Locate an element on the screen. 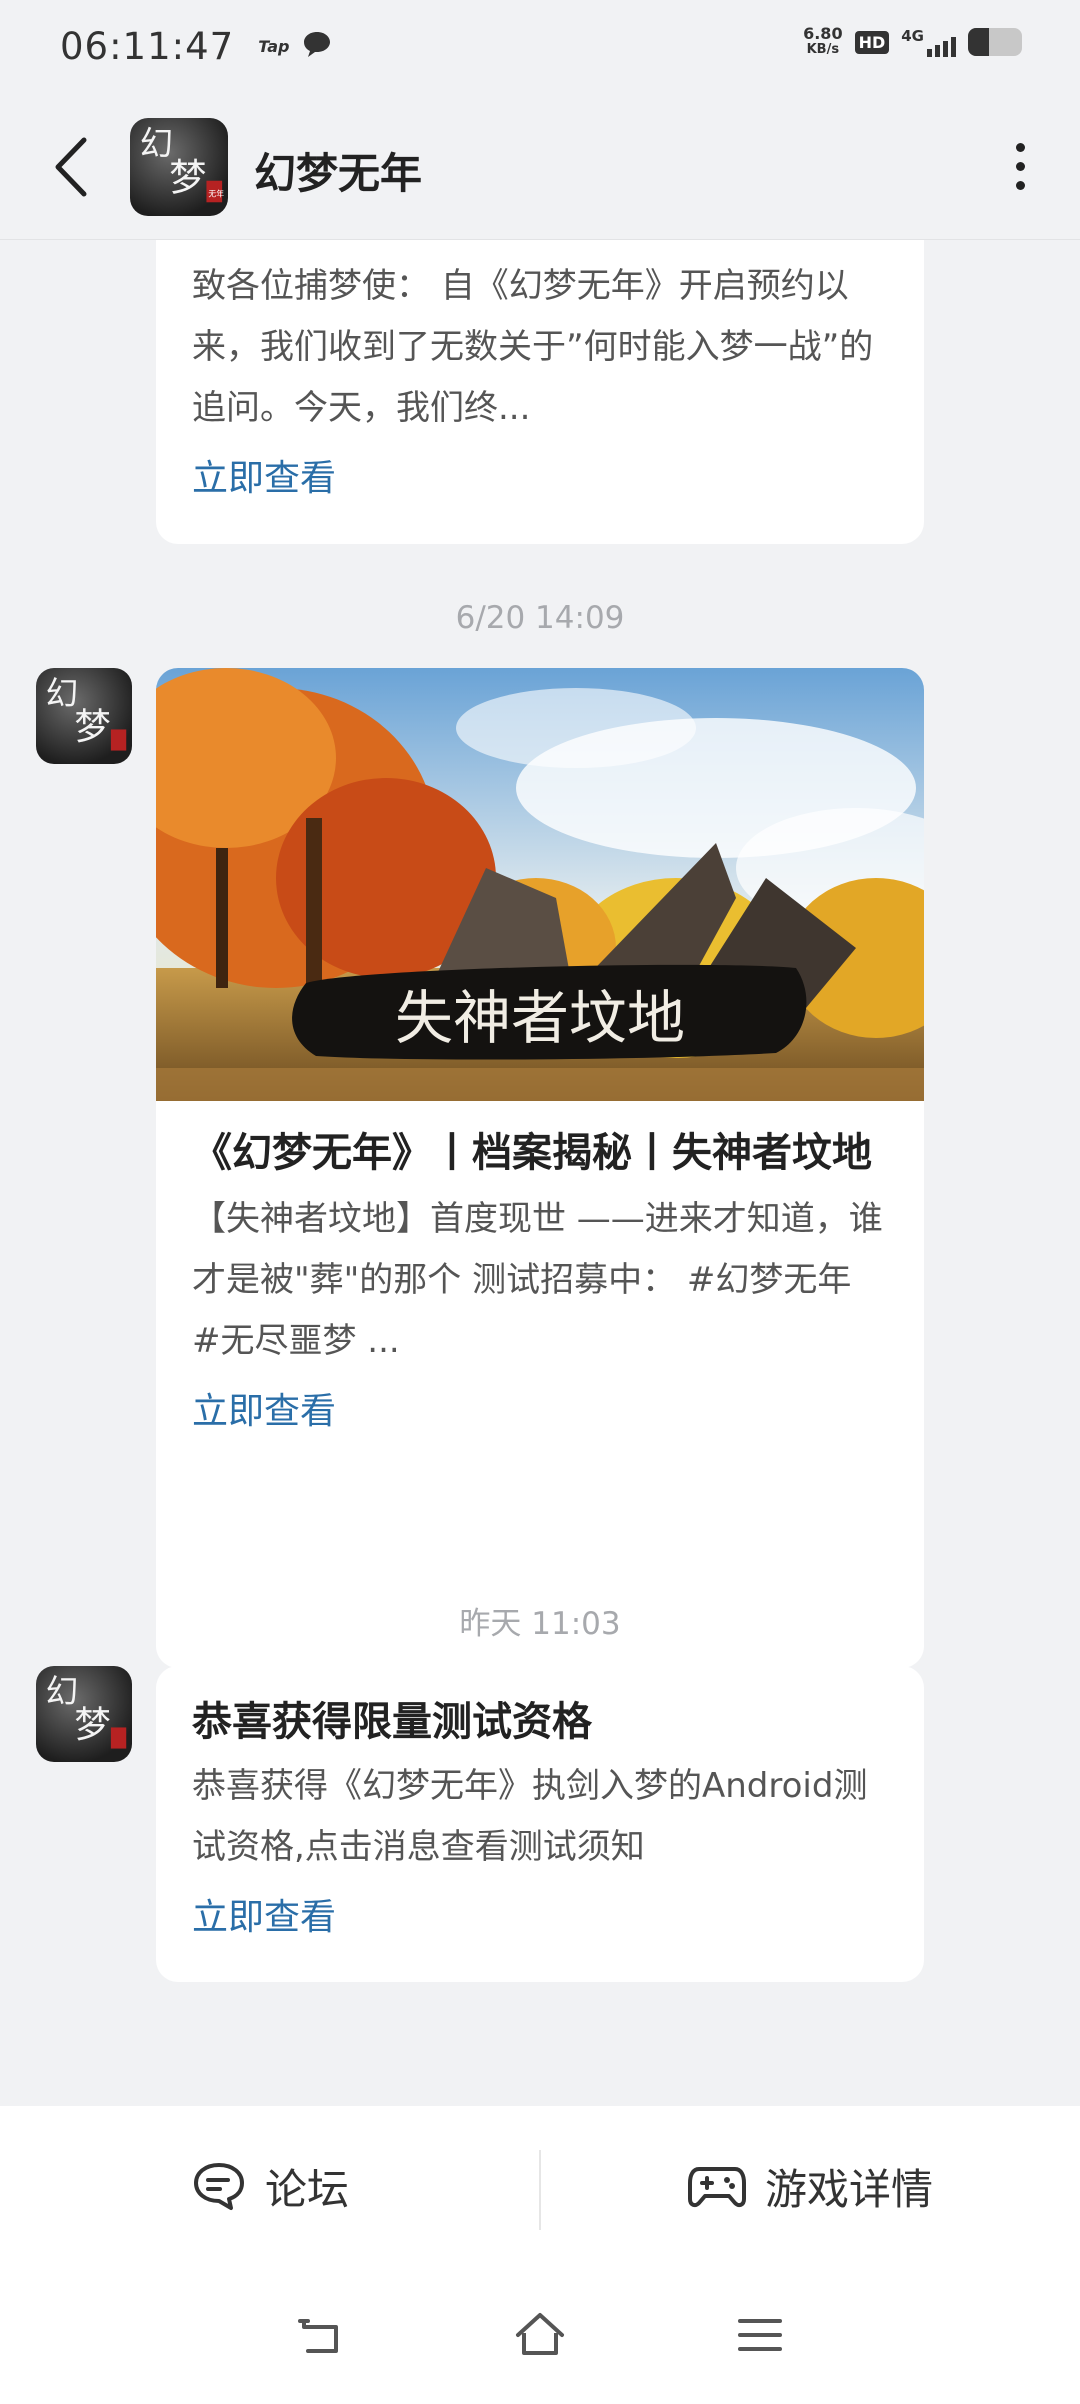 Image resolution: width=1080 pixels, height=2404 pixels. net-speed: 6.80 KB/s is located at coordinates (822, 42).